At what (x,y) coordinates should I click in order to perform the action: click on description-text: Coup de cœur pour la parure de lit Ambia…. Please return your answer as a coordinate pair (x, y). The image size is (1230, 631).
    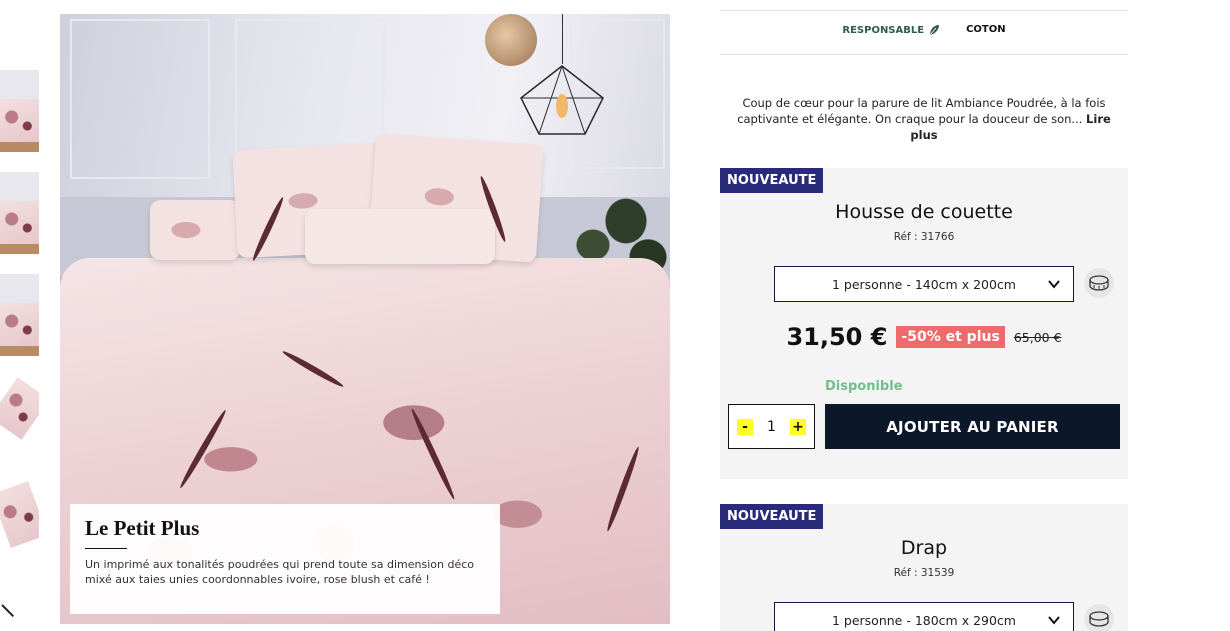
    Looking at the image, I should click on (921, 111).